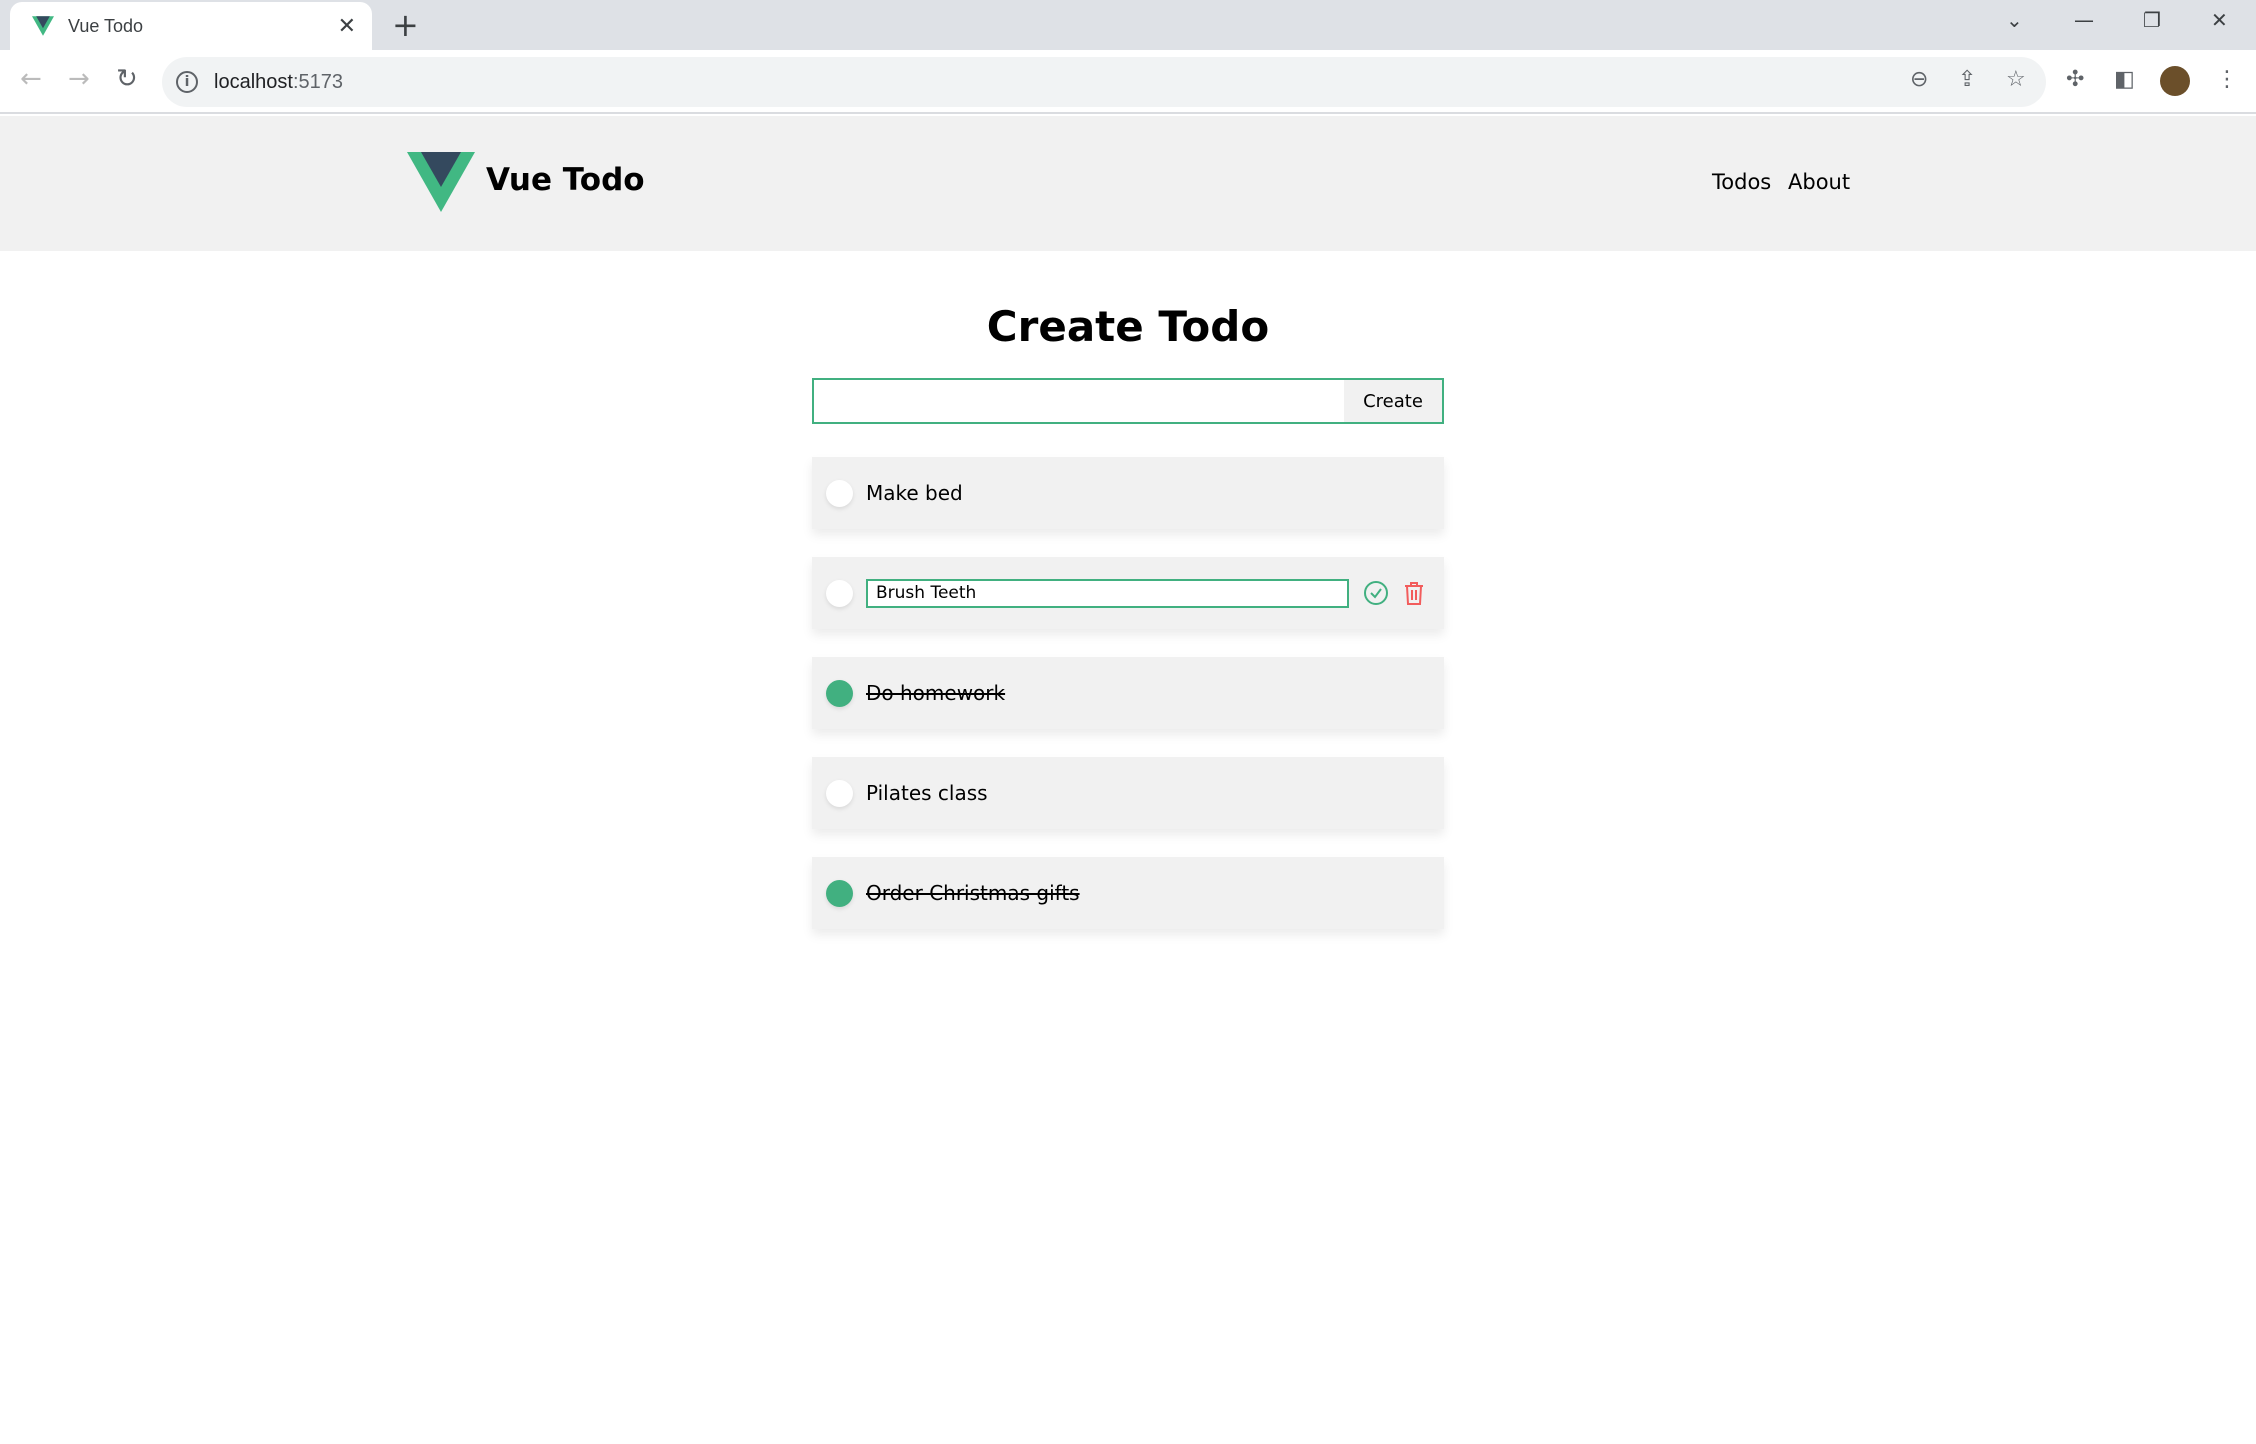 The height and width of the screenshot is (1444, 2256). I want to click on create-todo-form: Create, so click(1128, 401).